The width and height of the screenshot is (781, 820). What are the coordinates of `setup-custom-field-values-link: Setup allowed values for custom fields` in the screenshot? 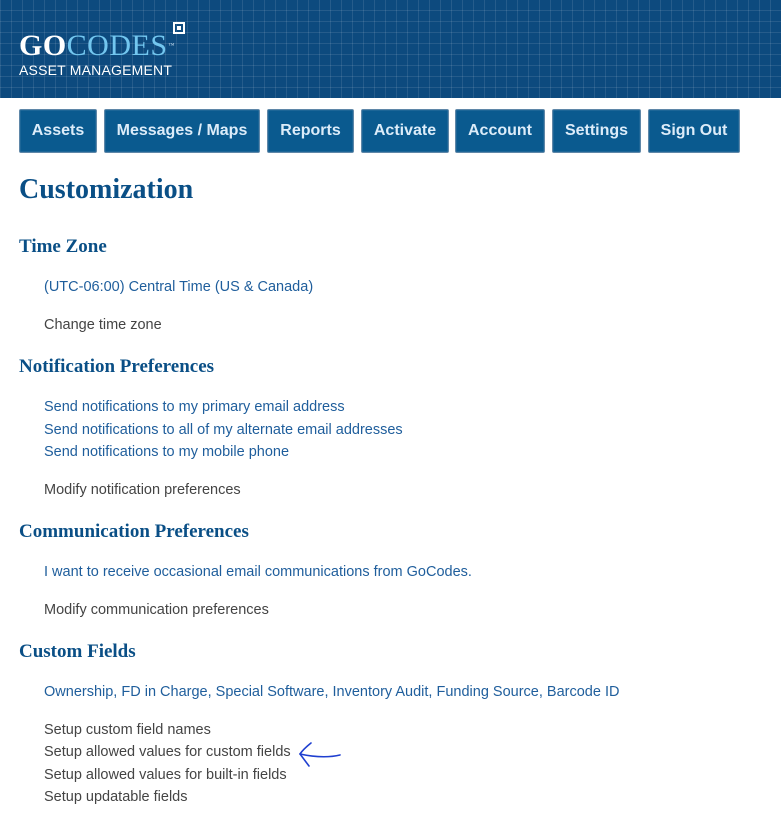 It's located at (167, 752).